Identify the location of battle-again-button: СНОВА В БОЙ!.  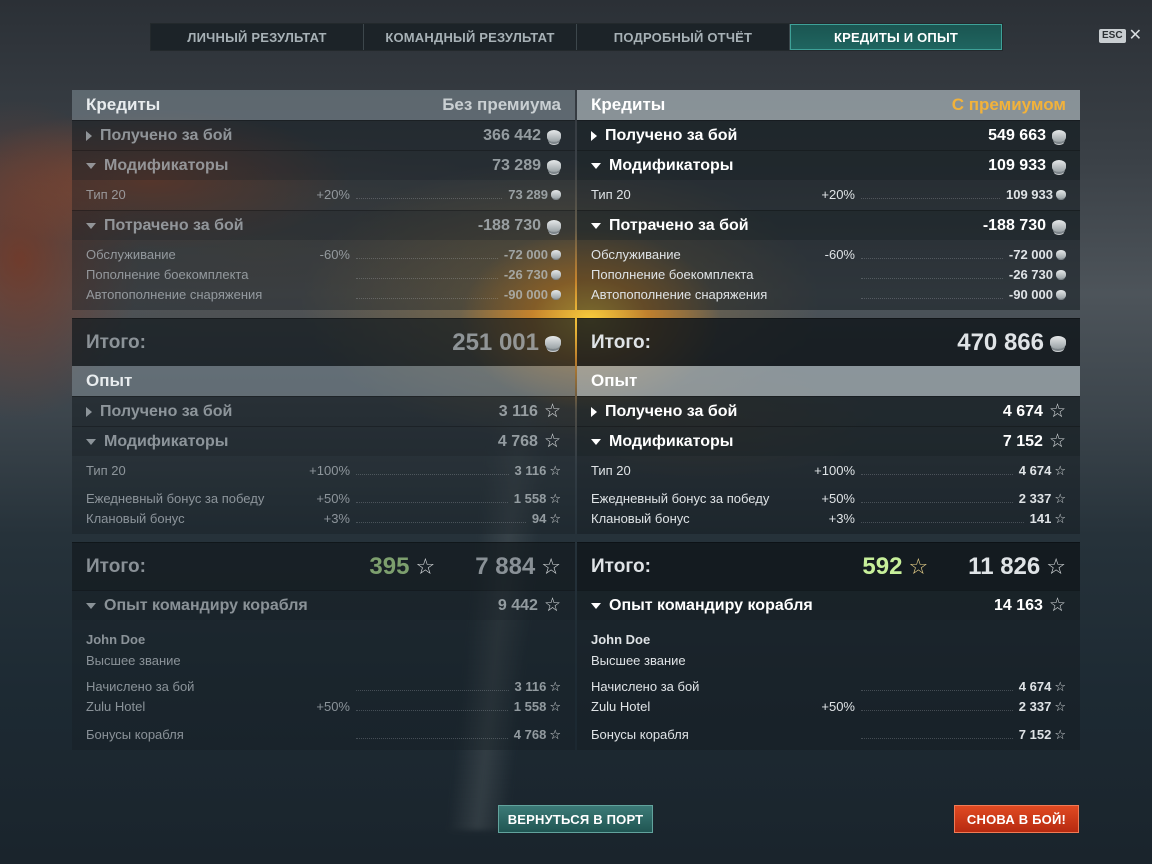
(1016, 819).